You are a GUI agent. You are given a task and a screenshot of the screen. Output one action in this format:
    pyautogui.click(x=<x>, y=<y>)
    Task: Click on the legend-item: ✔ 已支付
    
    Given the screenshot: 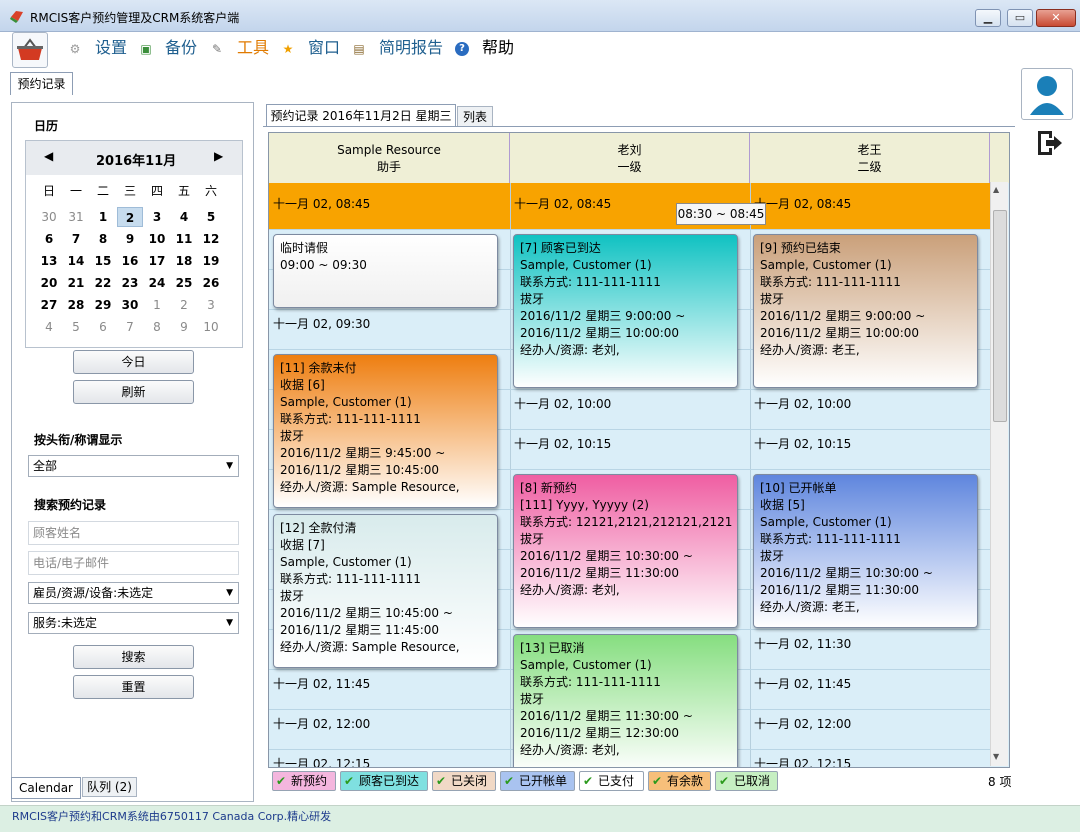 What is the action you would take?
    pyautogui.click(x=611, y=781)
    